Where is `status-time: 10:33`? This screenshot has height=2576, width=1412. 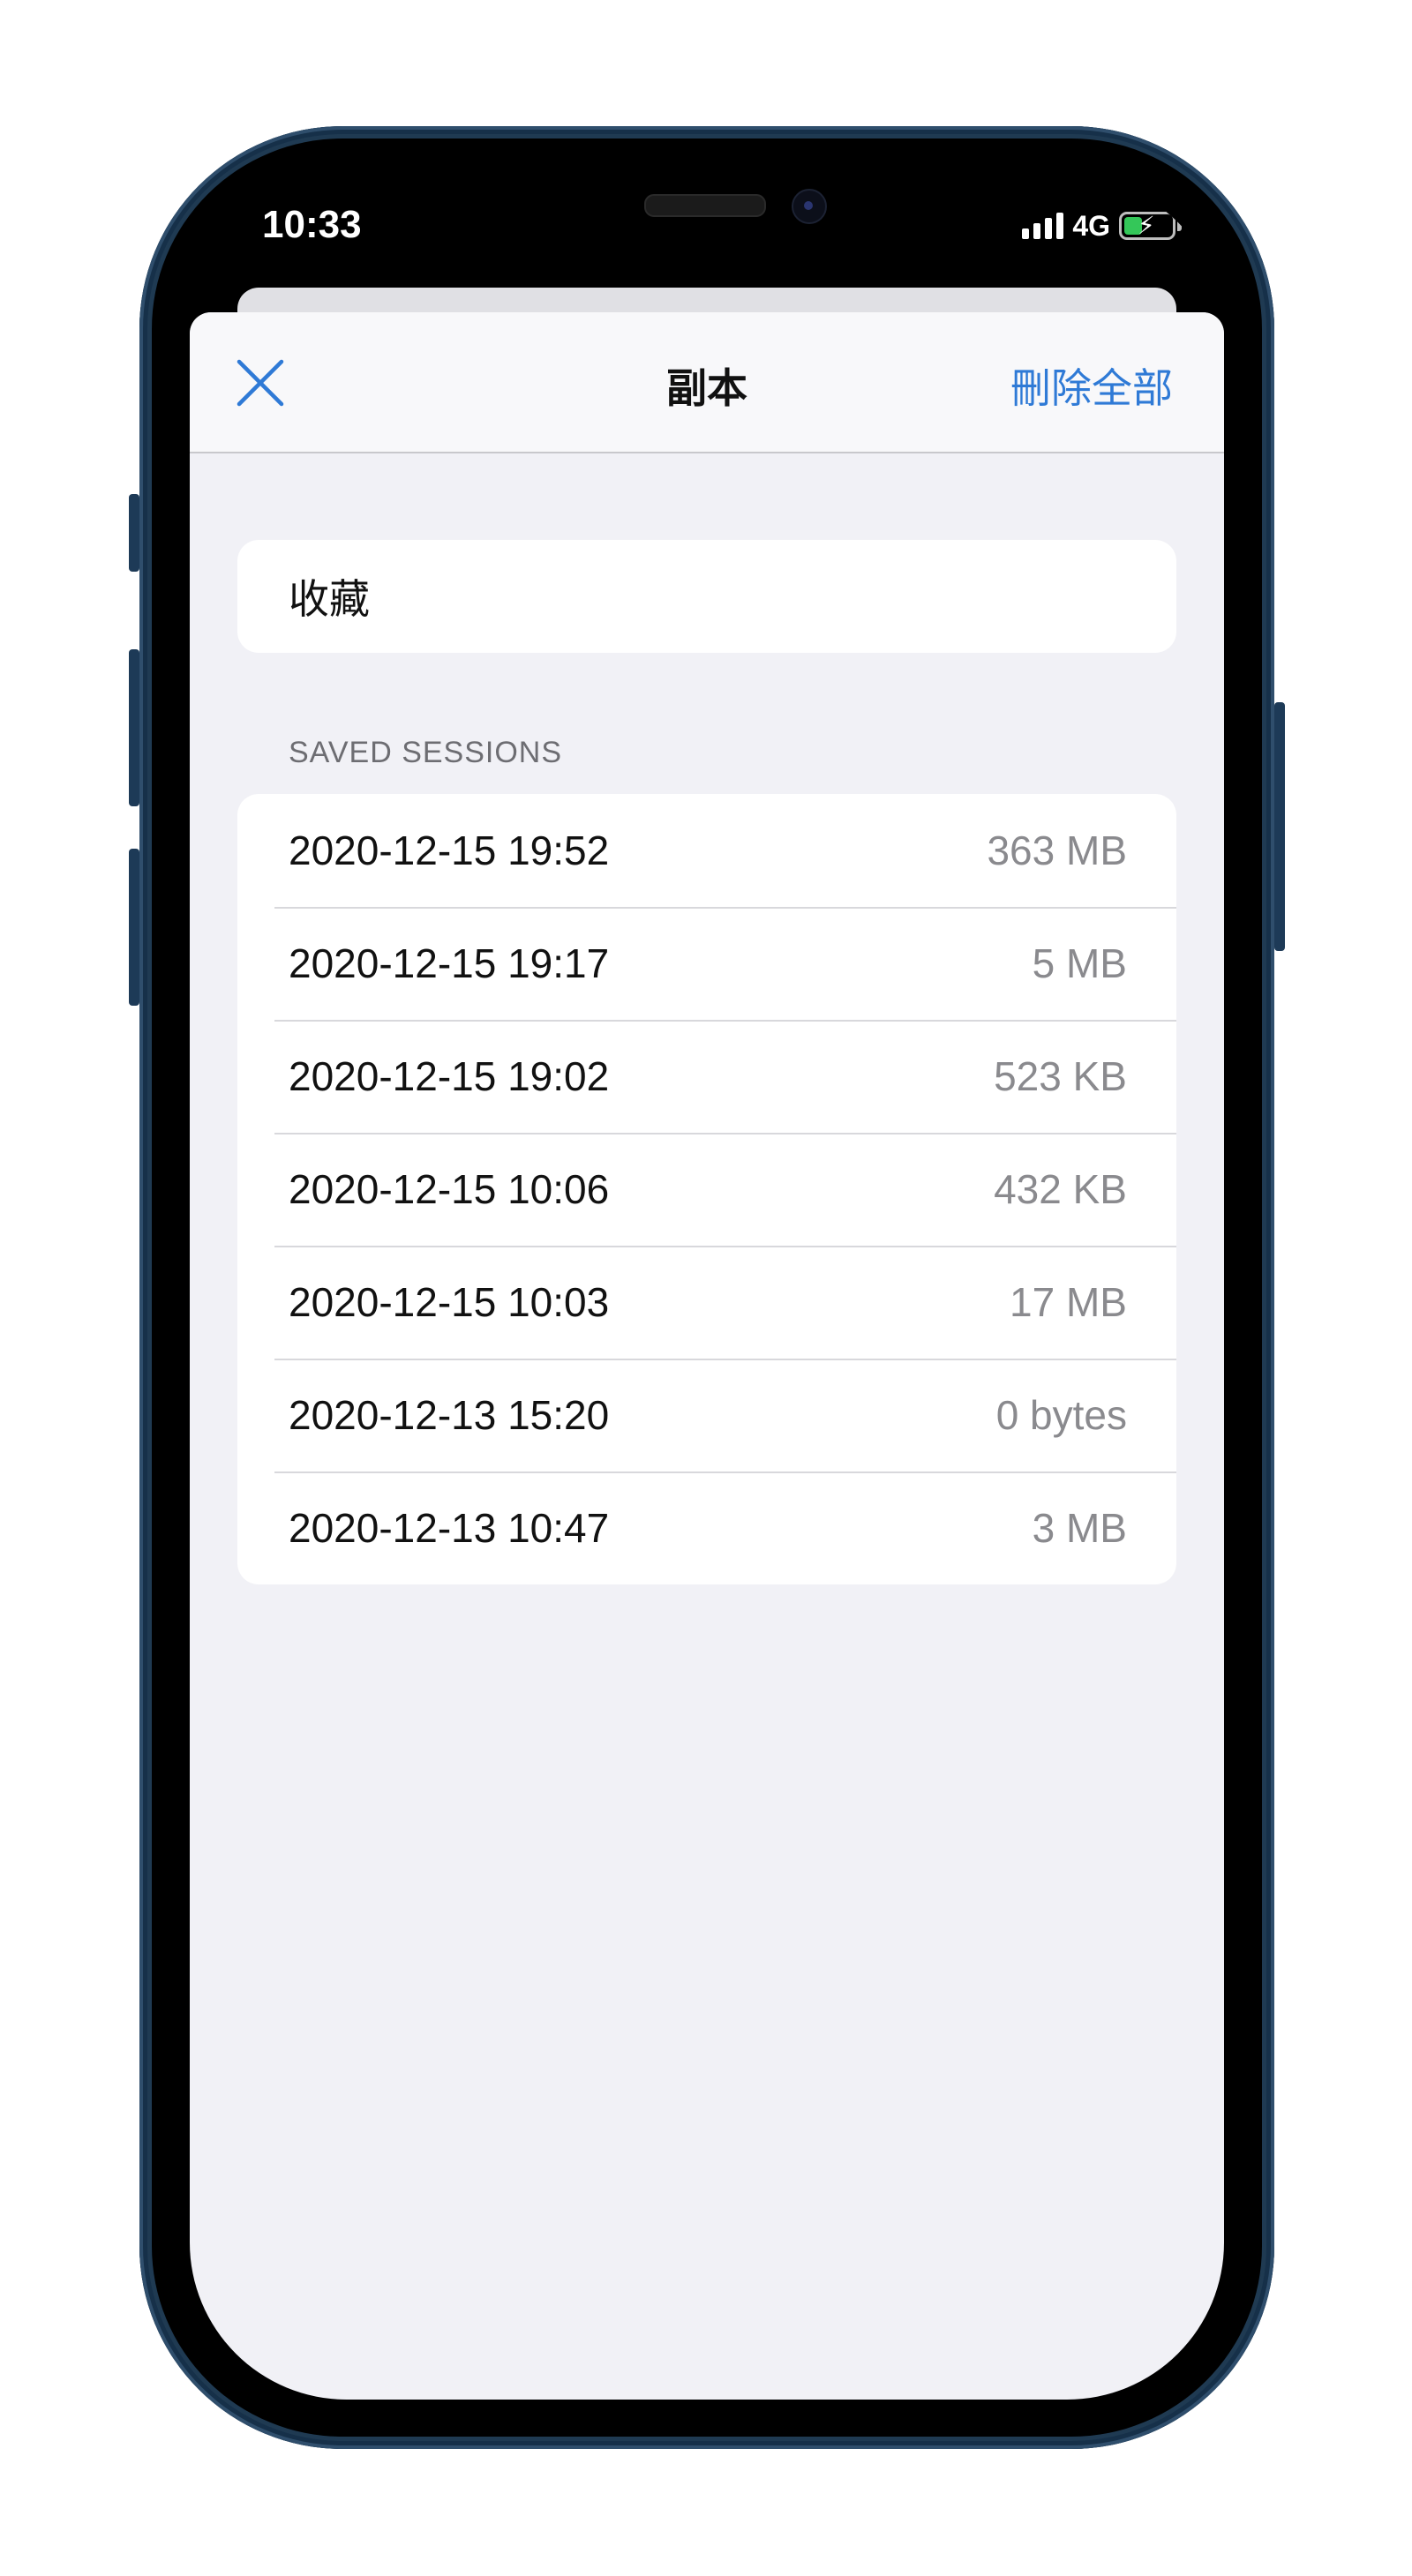
status-time: 10:33 is located at coordinates (312, 225).